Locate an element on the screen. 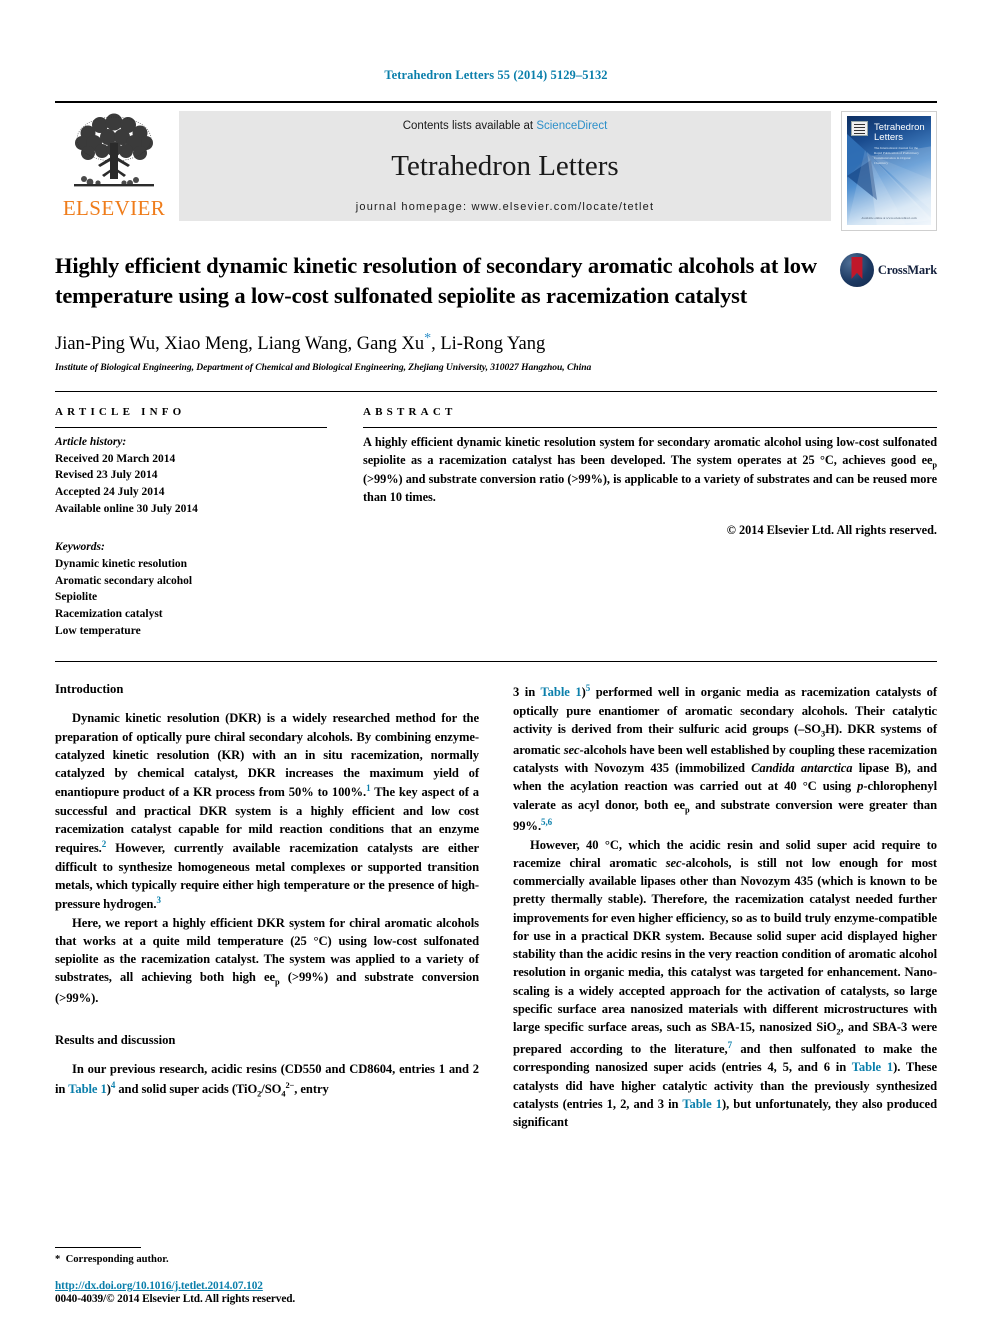 The image size is (992, 1323). cover-badge-icon is located at coordinates (859, 128).